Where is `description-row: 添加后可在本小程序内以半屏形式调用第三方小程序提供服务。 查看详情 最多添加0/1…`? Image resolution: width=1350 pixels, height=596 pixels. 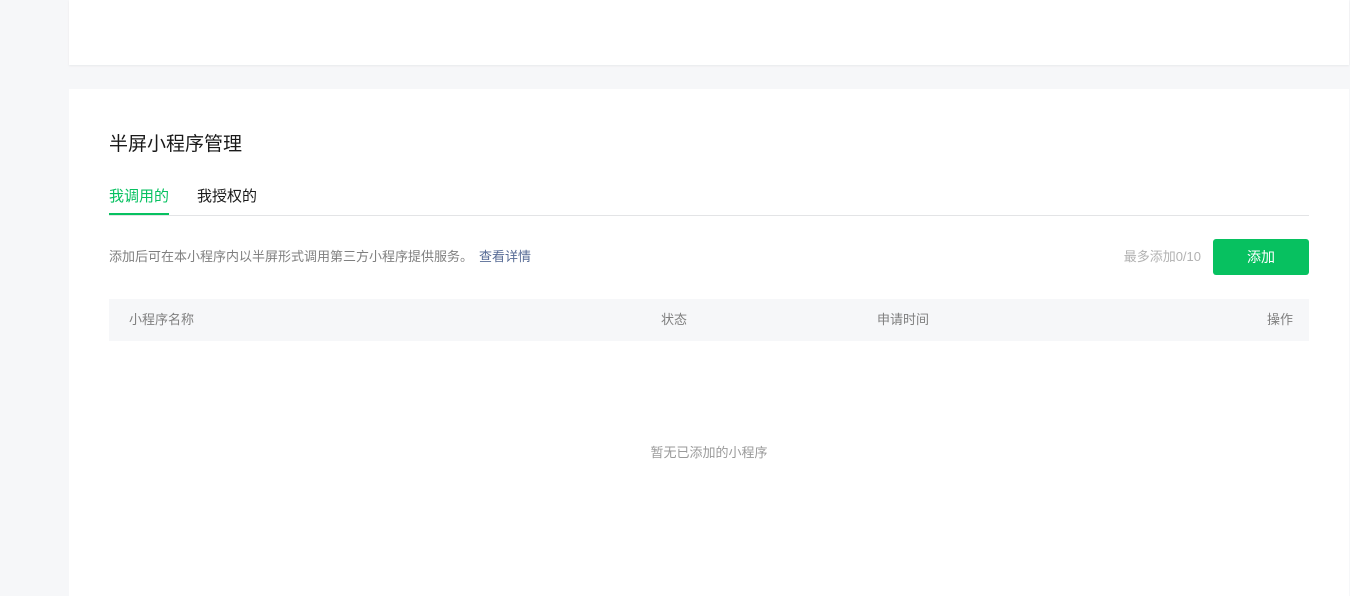 description-row: 添加后可在本小程序内以半屏形式调用第三方小程序提供服务。 查看详情 最多添加0/1… is located at coordinates (709, 257).